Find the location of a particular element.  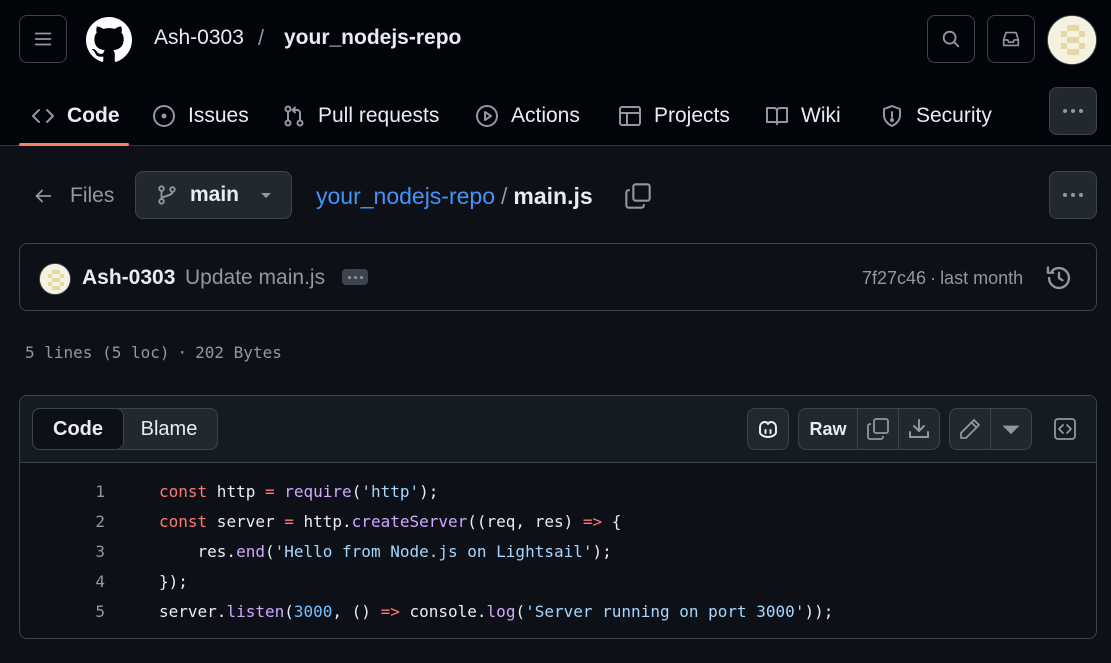

breadcrumb-owner-link: Ash-0303 is located at coordinates (199, 38).